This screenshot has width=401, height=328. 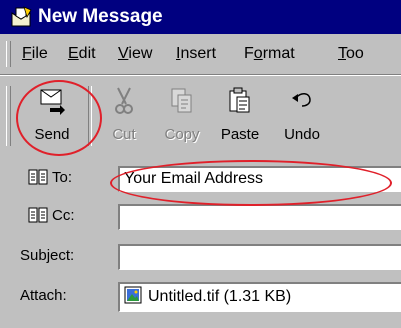 I want to click on cc-field, so click(x=259, y=217).